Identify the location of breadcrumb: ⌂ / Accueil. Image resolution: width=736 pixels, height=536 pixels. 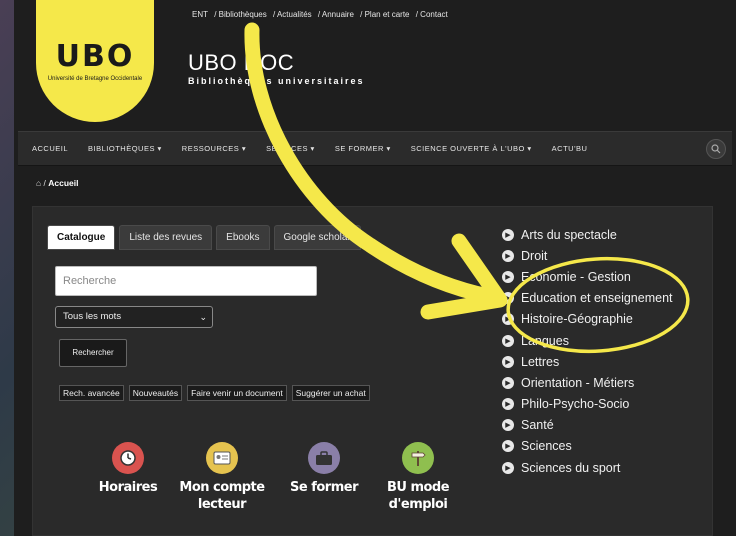
(57, 183).